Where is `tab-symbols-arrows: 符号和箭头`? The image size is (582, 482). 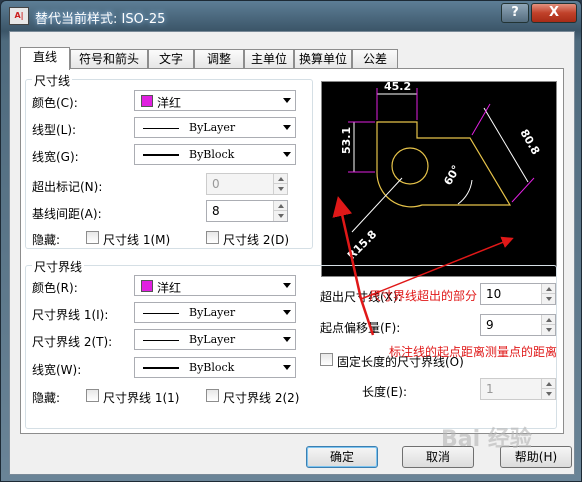 tab-symbols-arrows: 符号和箭头 is located at coordinates (109, 59).